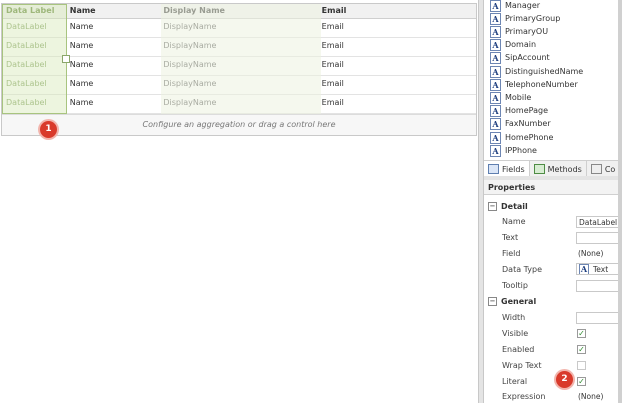 Image resolution: width=622 pixels, height=403 pixels. I want to click on field-item-primarygroup: A PrimaryGroup, so click(525, 18).